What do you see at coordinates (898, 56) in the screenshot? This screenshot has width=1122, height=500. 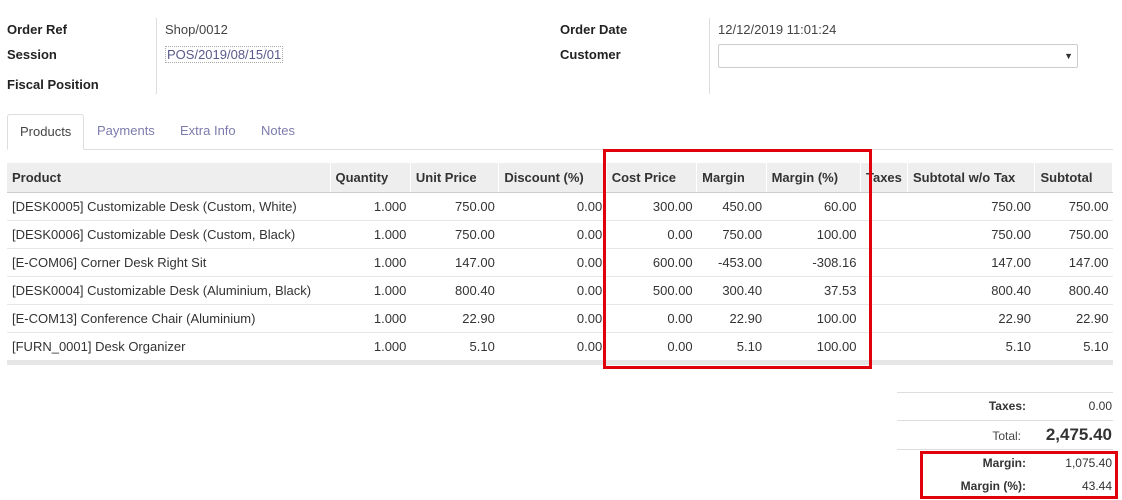 I see `customer-select: ▼` at bounding box center [898, 56].